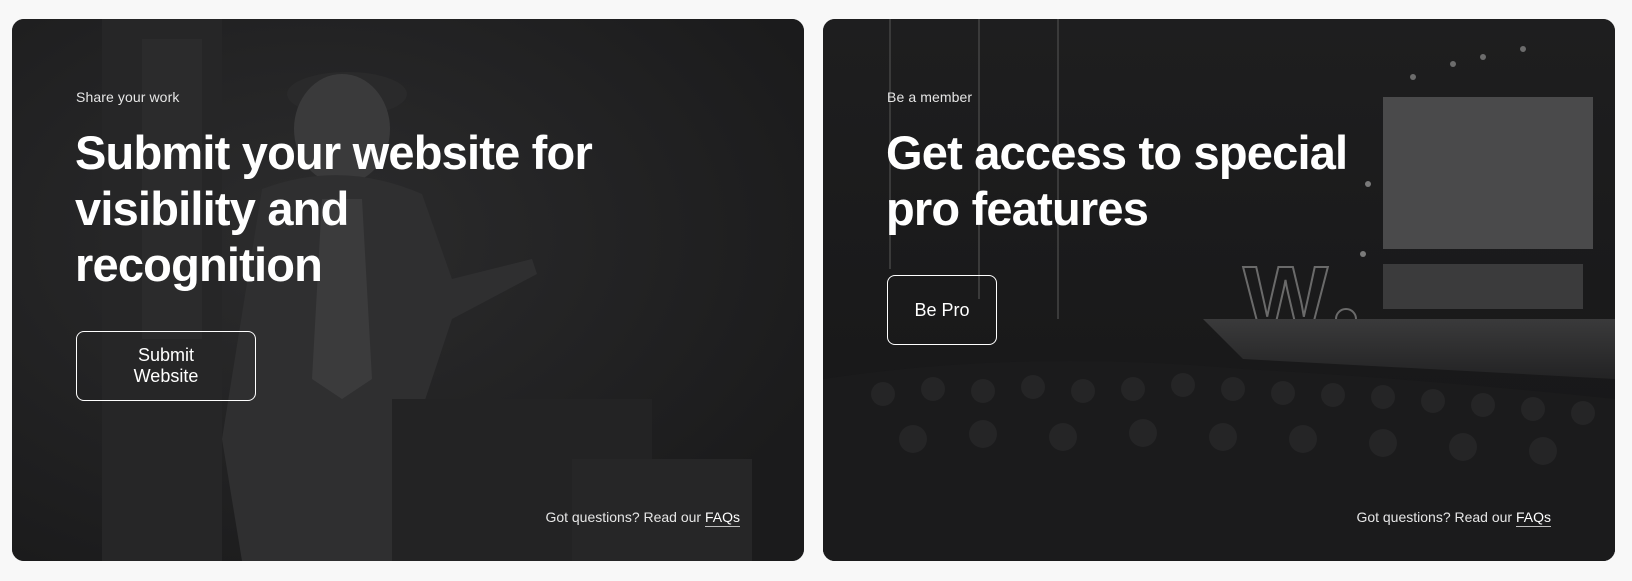 The image size is (1632, 581). I want to click on be-pro-button: Be Pro, so click(942, 310).